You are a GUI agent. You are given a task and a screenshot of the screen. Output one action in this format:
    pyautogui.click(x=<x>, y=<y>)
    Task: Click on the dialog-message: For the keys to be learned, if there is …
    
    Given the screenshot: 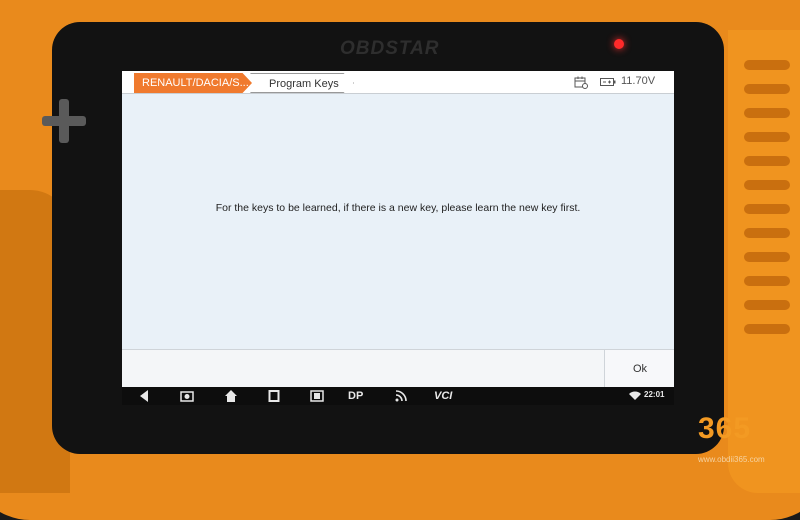 What is the action you would take?
    pyautogui.click(x=398, y=208)
    